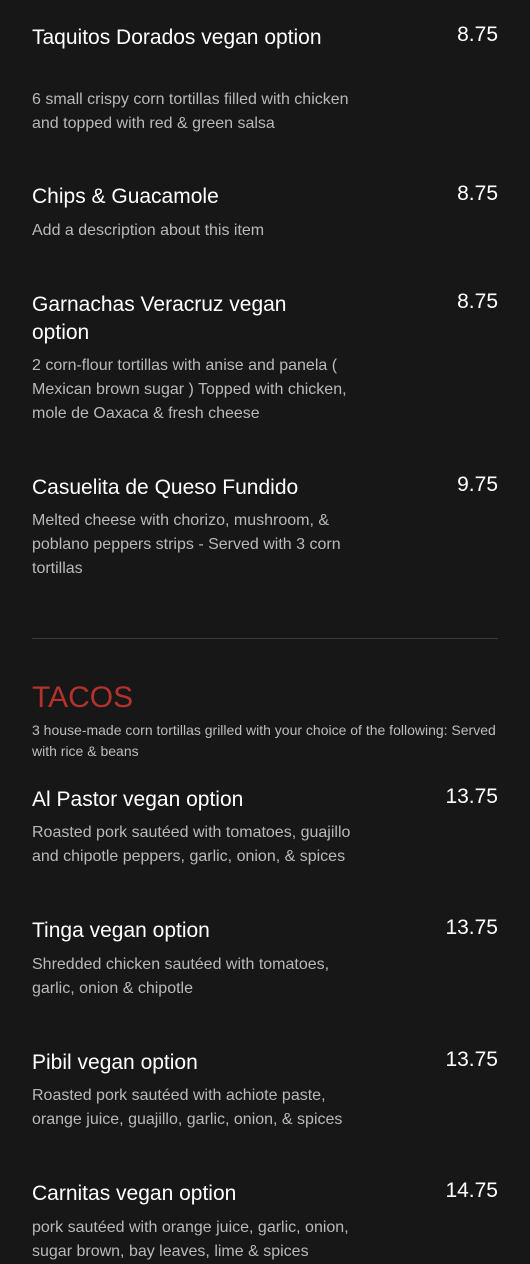  Describe the element at coordinates (471, 1190) in the screenshot. I see `item-price: 14.75` at that location.